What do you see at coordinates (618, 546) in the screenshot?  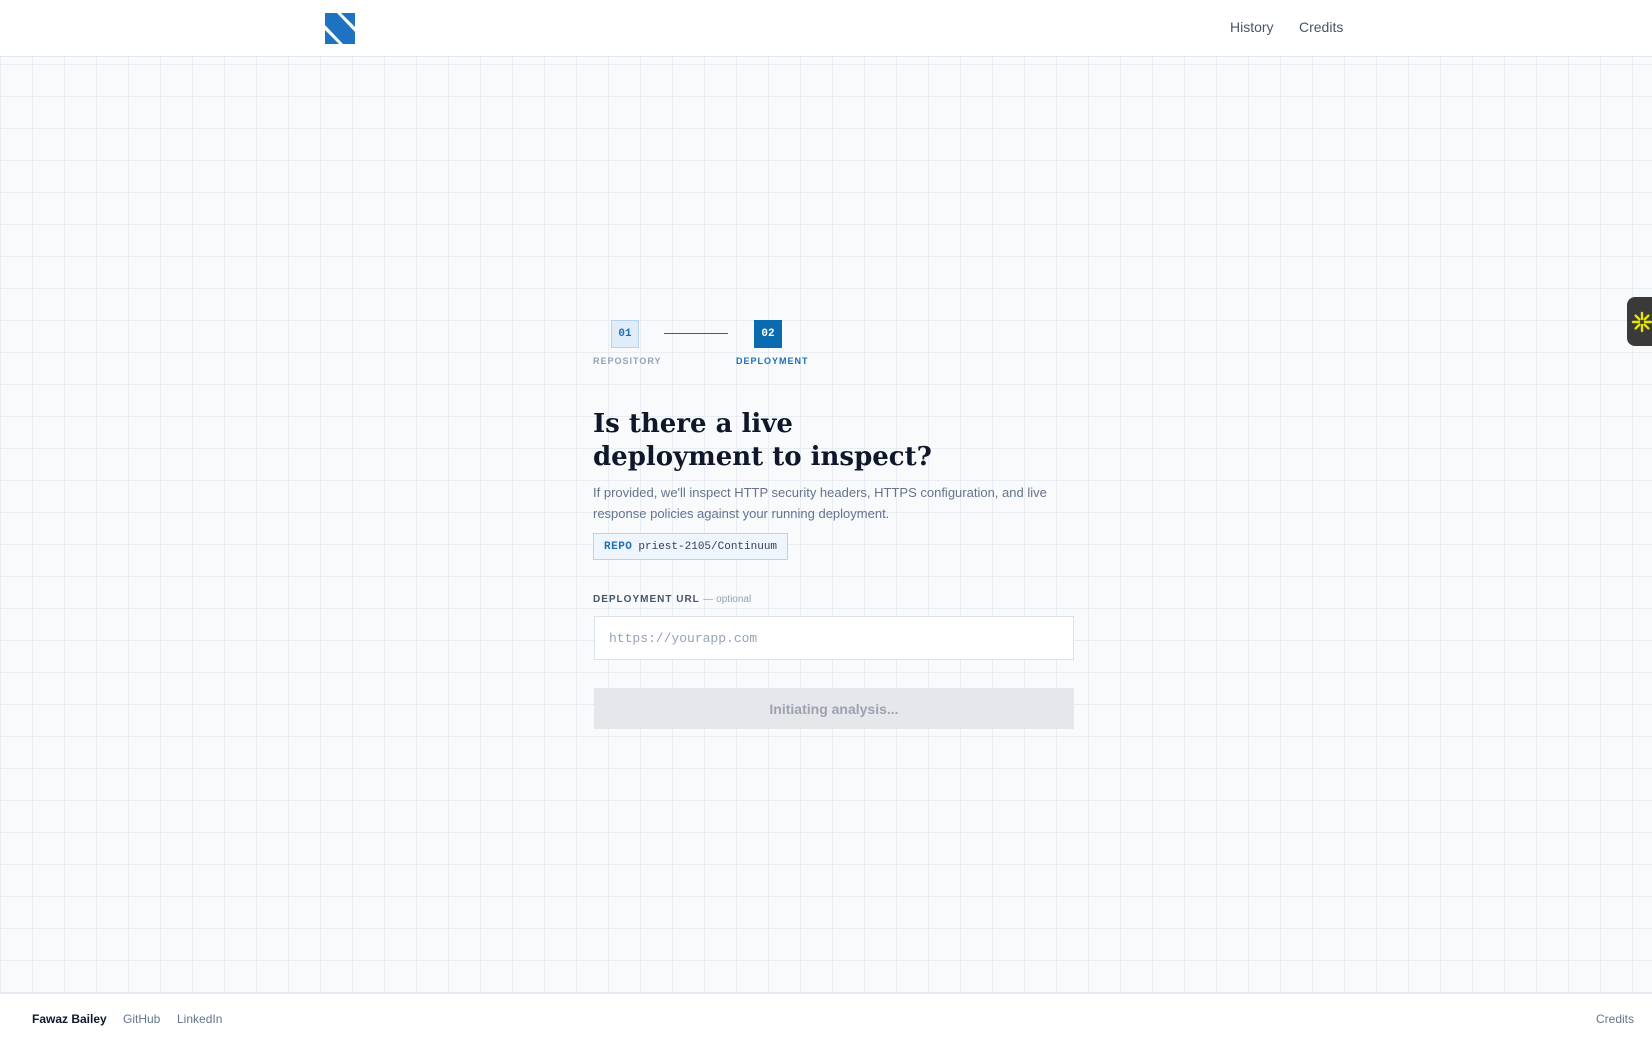 I see `repo-tag-label: REPO` at bounding box center [618, 546].